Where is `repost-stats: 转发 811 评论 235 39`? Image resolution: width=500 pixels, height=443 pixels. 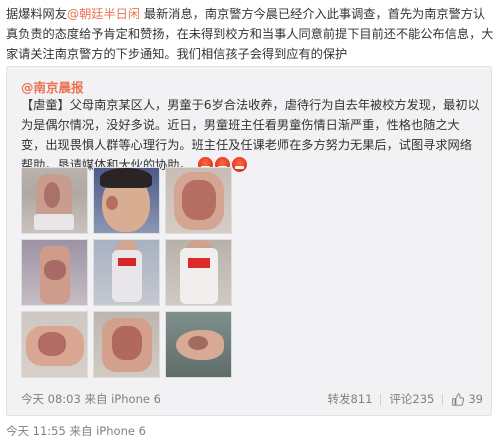 repost-stats: 转发 811 评论 235 39 is located at coordinates (405, 399).